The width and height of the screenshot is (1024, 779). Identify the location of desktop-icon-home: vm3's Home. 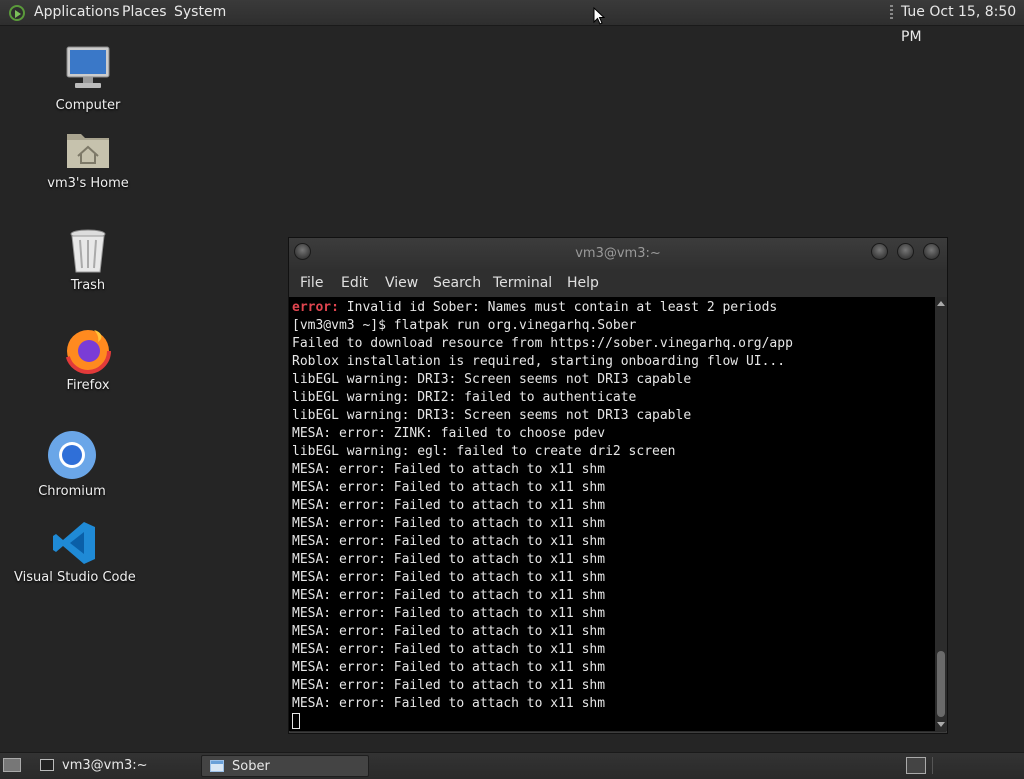
(88, 158).